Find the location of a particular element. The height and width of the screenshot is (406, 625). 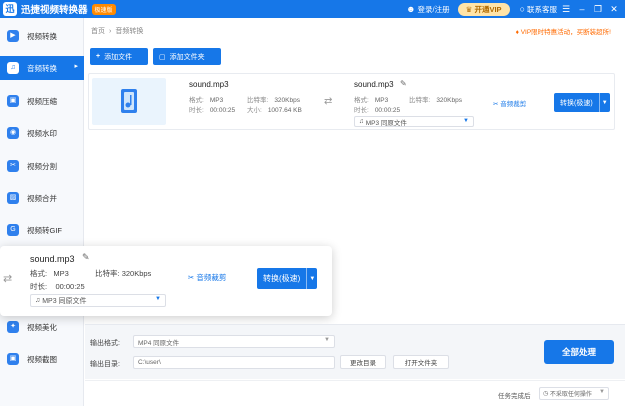

source-duration-label: 时长: is located at coordinates (196, 110).